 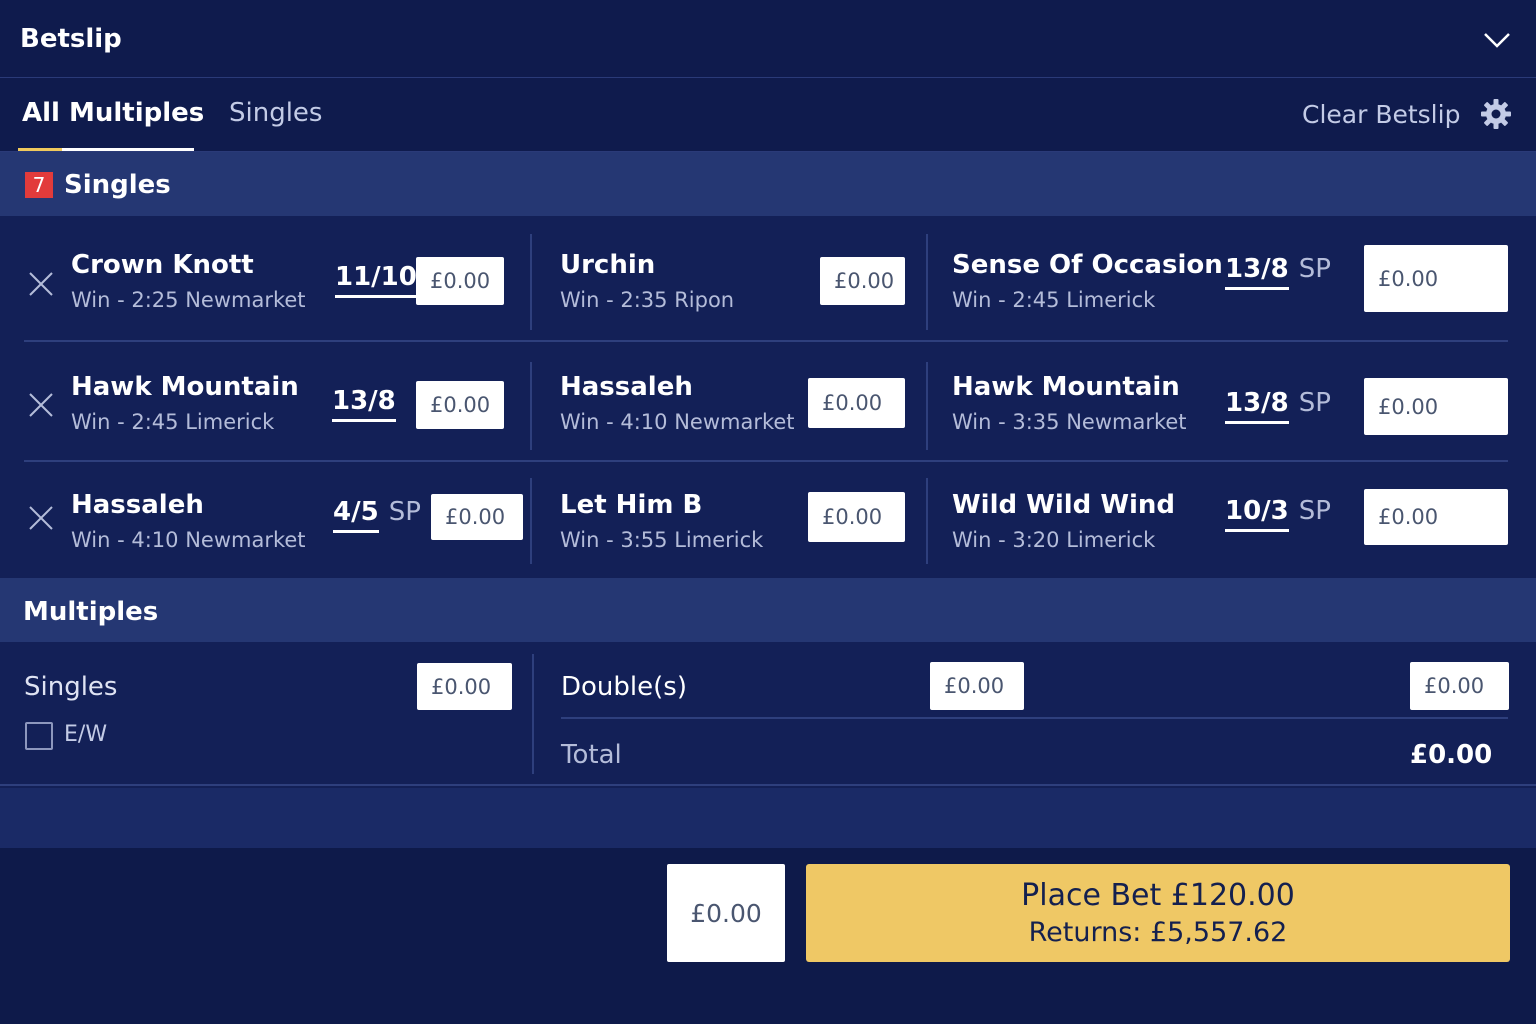 I want to click on selection-market: Win - 2:35 Ripon, so click(x=647, y=300).